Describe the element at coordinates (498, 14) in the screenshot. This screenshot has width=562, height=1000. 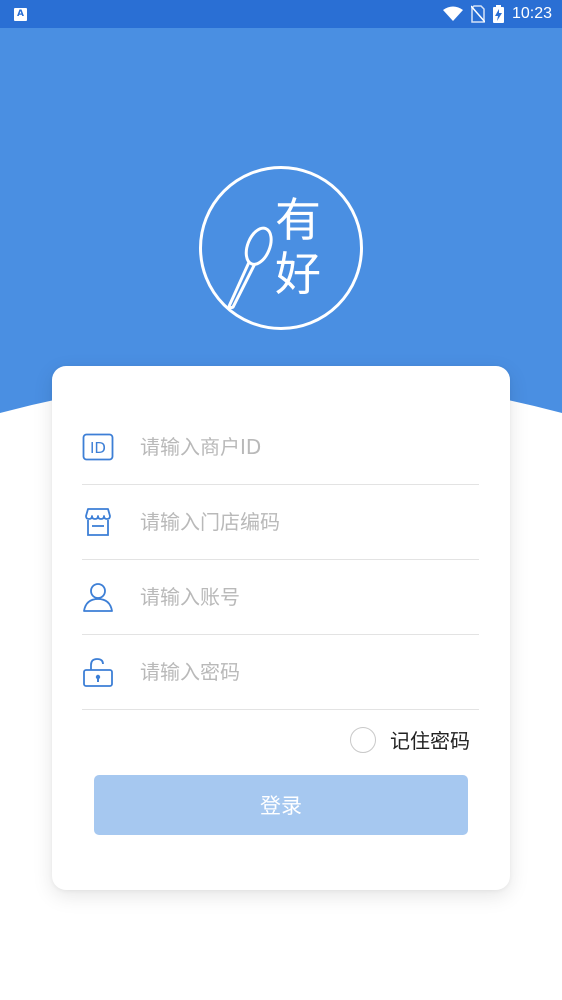
I see `battery-charging-icon` at that location.